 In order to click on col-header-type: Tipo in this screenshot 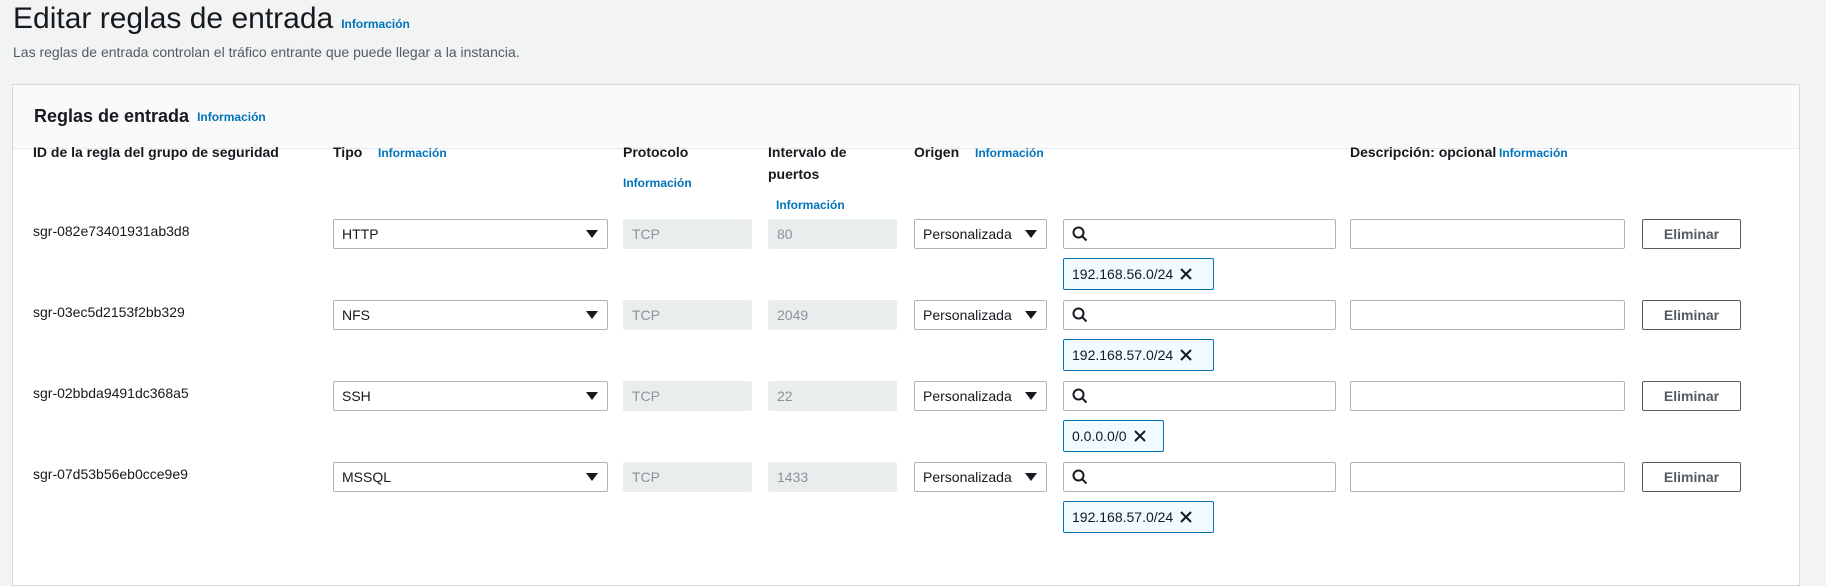, I will do `click(348, 152)`.